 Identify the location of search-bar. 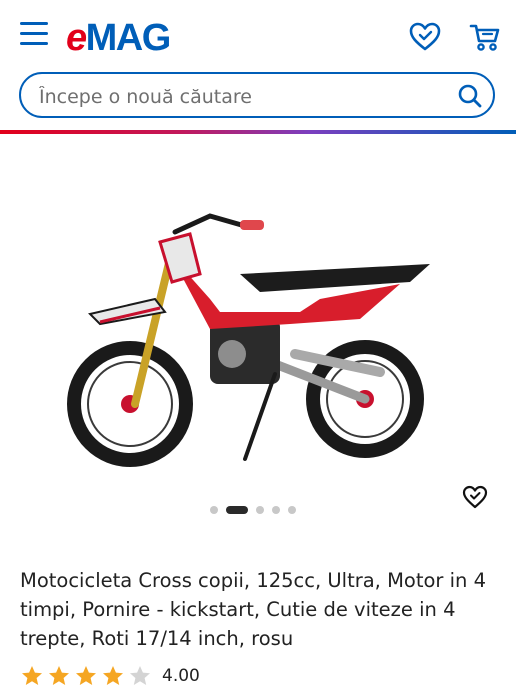
(257, 95).